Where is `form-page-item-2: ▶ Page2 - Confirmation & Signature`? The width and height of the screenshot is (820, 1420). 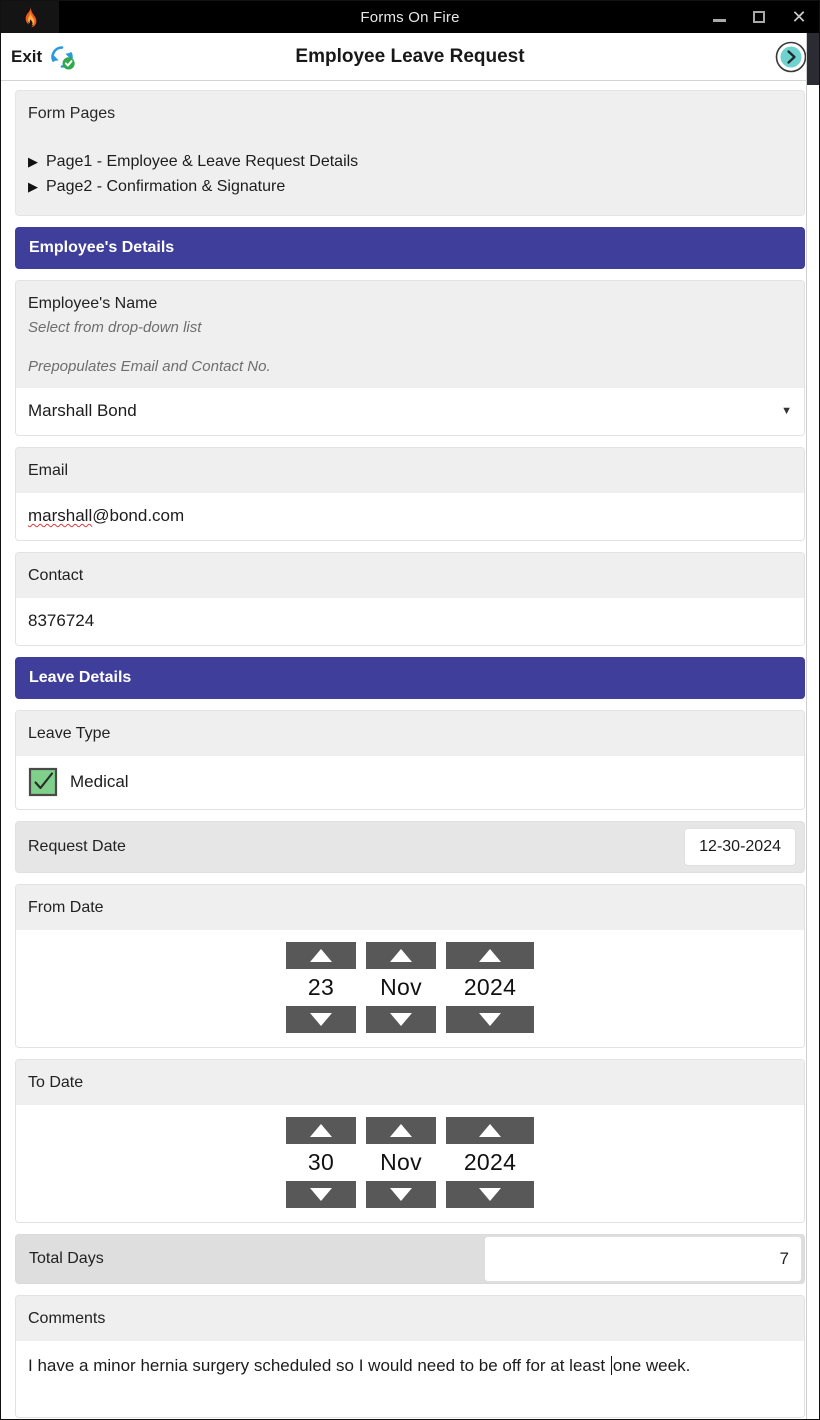
form-page-item-2: ▶ Page2 - Confirmation & Signature is located at coordinates (410, 186).